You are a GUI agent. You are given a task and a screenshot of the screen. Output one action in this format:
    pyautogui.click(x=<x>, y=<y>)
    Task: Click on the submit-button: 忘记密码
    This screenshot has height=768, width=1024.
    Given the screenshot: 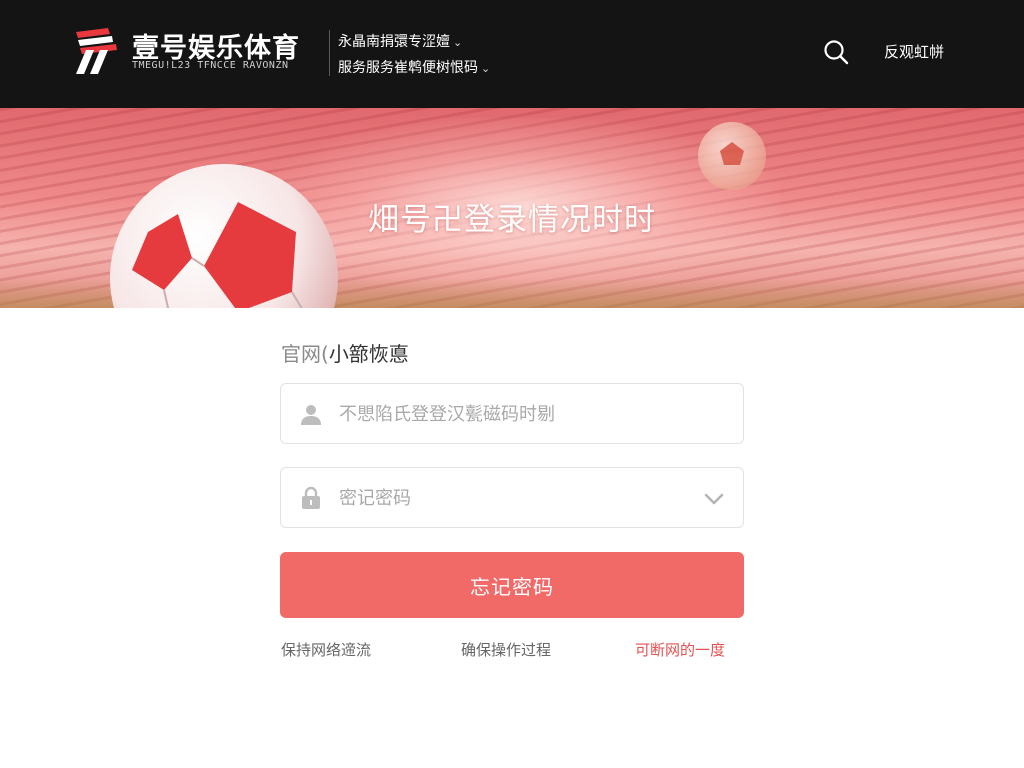 What is the action you would take?
    pyautogui.click(x=512, y=585)
    